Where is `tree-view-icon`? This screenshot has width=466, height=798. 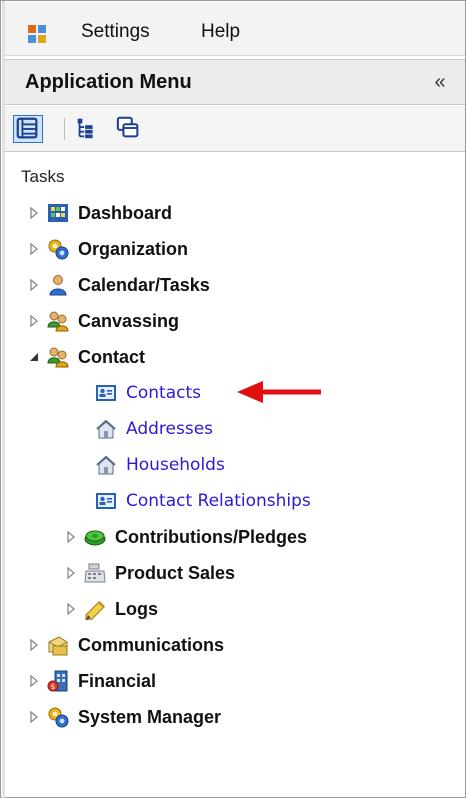 tree-view-icon is located at coordinates (85, 128).